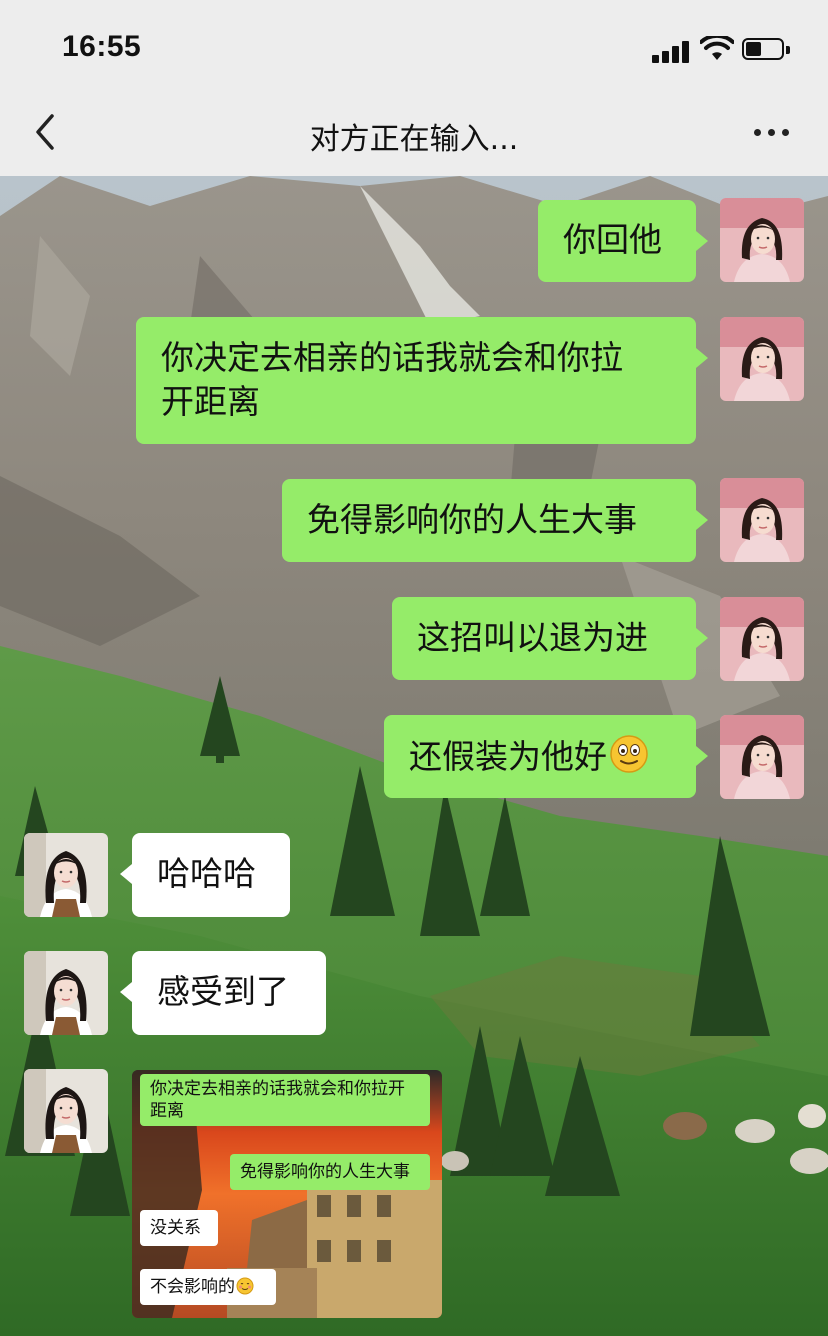 This screenshot has height=1336, width=828. What do you see at coordinates (102, 46) in the screenshot?
I see `status-time: 16:55` at bounding box center [102, 46].